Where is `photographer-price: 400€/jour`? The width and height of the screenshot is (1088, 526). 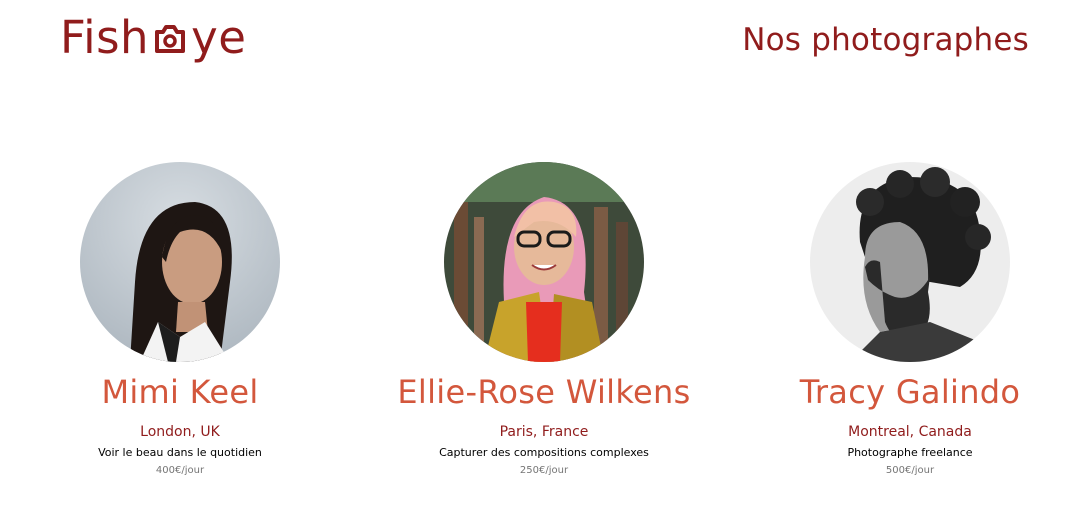 photographer-price: 400€/jour is located at coordinates (180, 470).